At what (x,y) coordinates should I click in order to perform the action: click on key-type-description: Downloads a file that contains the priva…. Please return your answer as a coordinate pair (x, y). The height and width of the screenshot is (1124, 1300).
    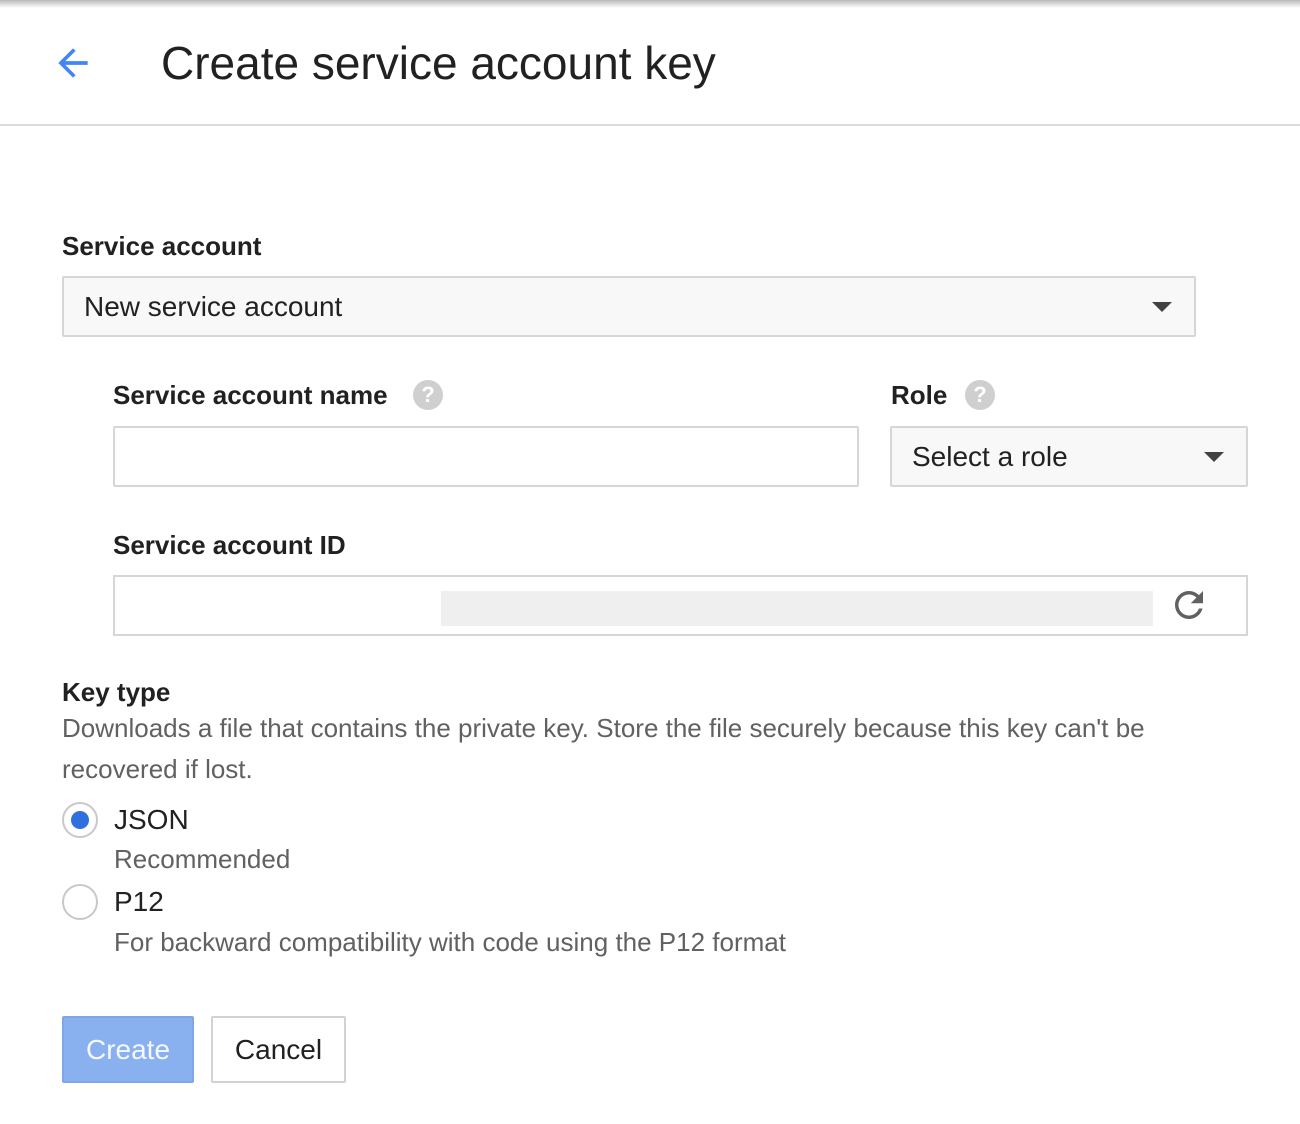
    Looking at the image, I should click on (642, 749).